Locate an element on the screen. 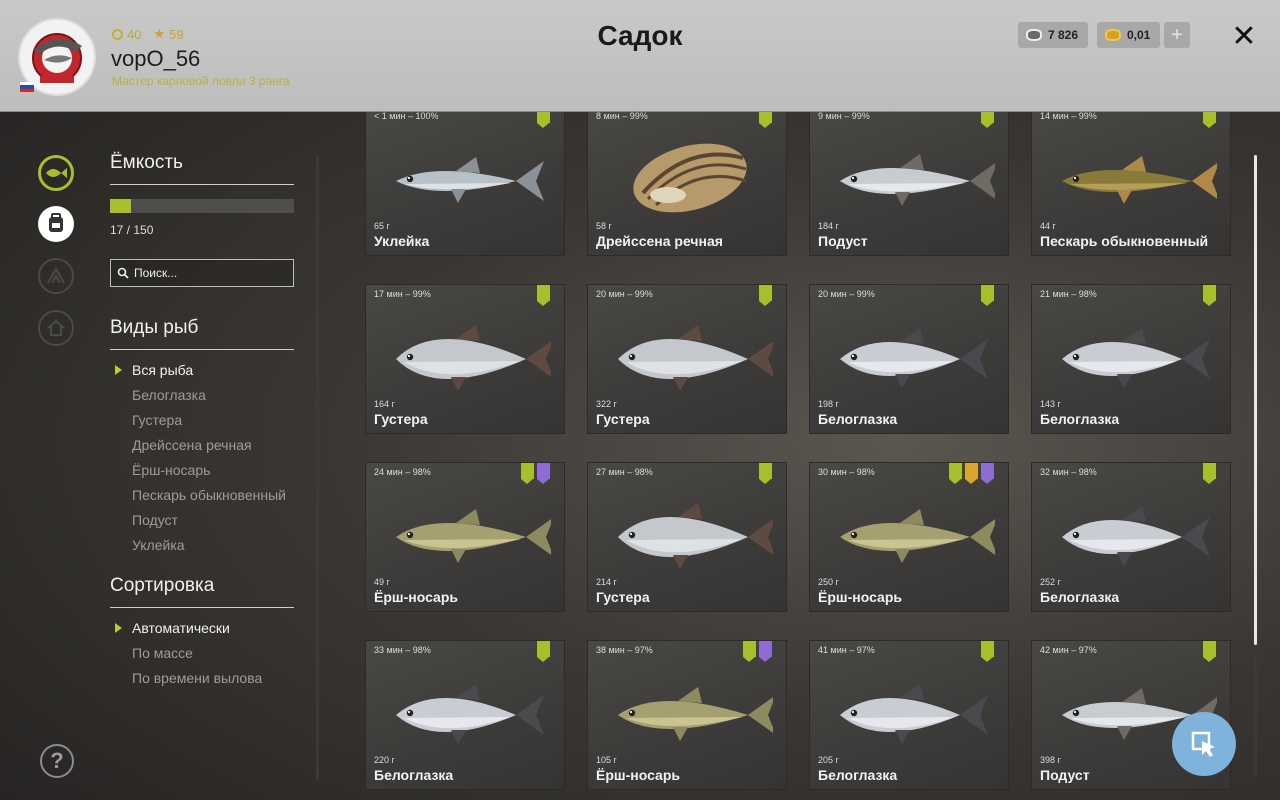 The image size is (1280, 800). page-title: Садок is located at coordinates (640, 35).